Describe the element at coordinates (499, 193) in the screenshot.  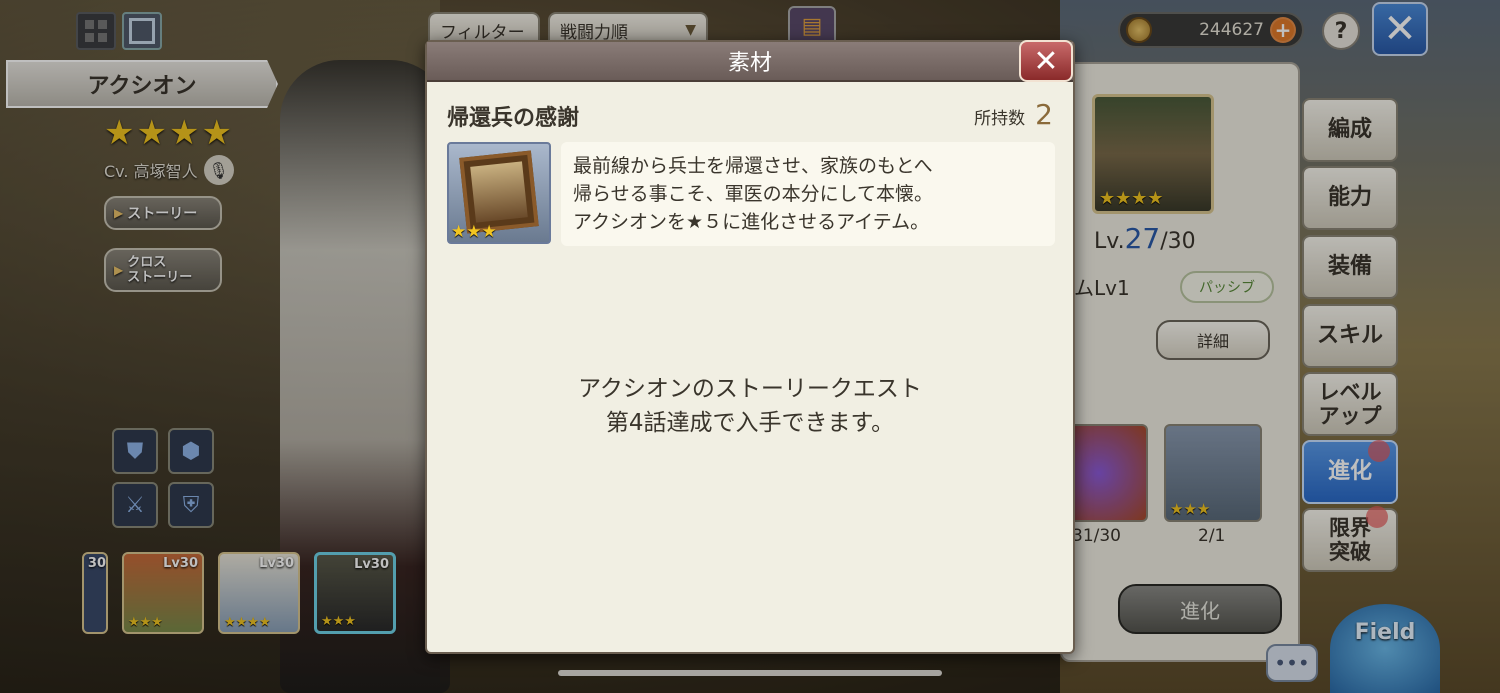
I see `item-icon: ★★★` at that location.